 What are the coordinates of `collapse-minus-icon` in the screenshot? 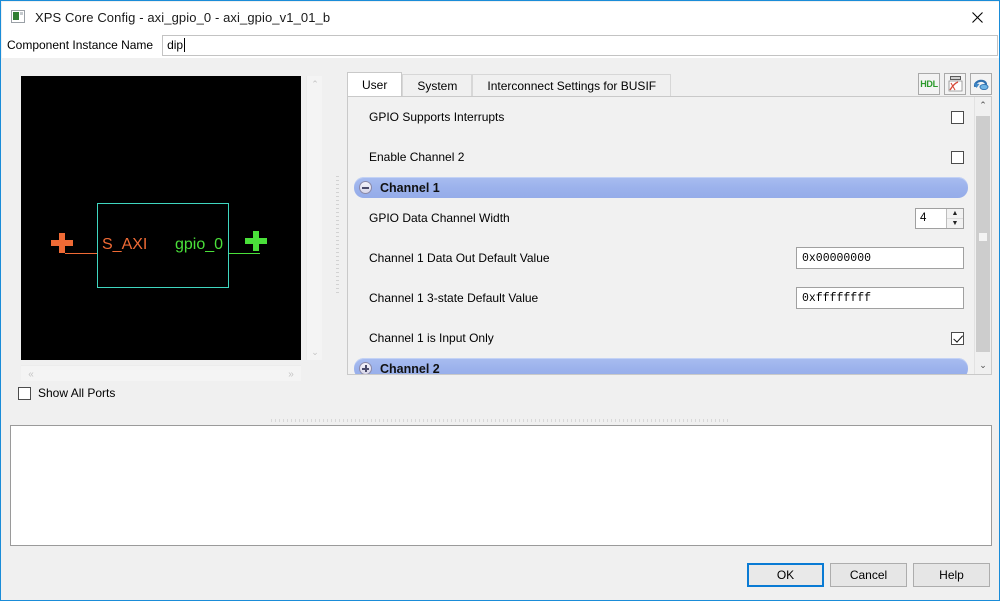 It's located at (365, 187).